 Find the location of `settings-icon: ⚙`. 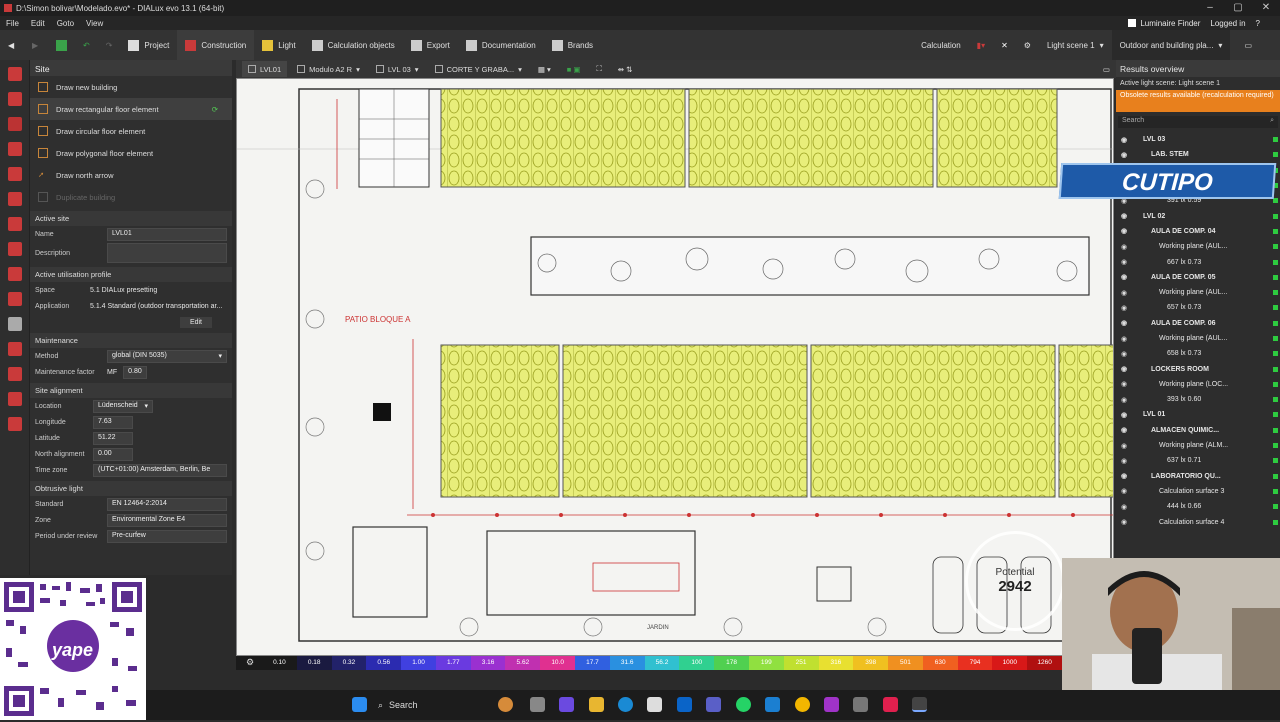

settings-icon: ⚙ is located at coordinates (1027, 45).